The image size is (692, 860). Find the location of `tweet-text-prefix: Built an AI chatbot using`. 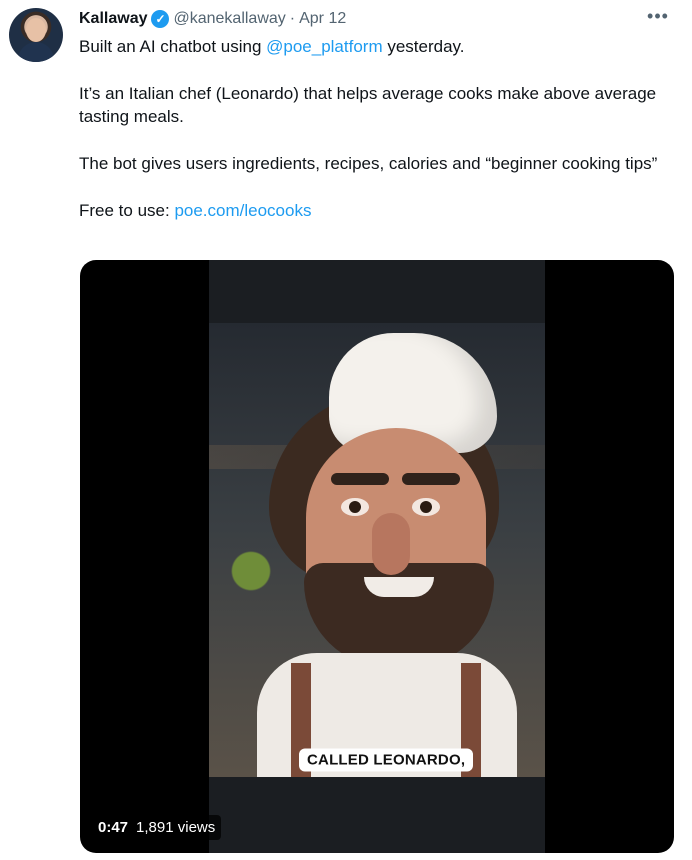

tweet-text-prefix: Built an AI chatbot using is located at coordinates (173, 46).